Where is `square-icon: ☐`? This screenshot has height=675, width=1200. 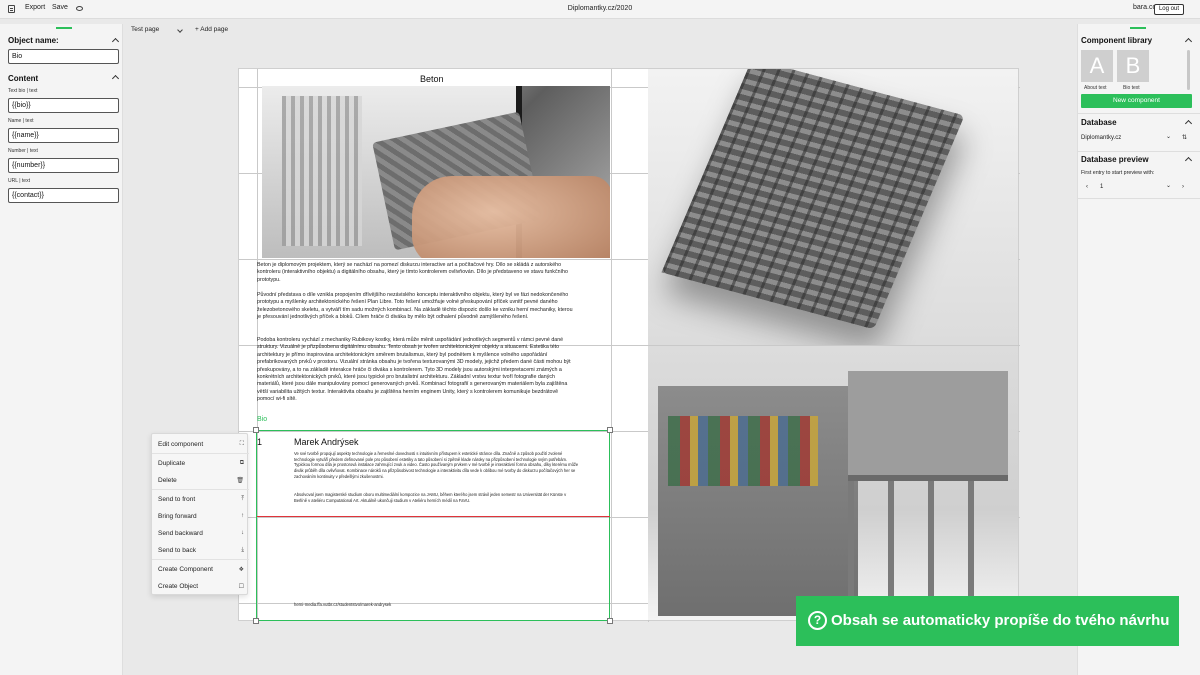 square-icon: ☐ is located at coordinates (241, 587).